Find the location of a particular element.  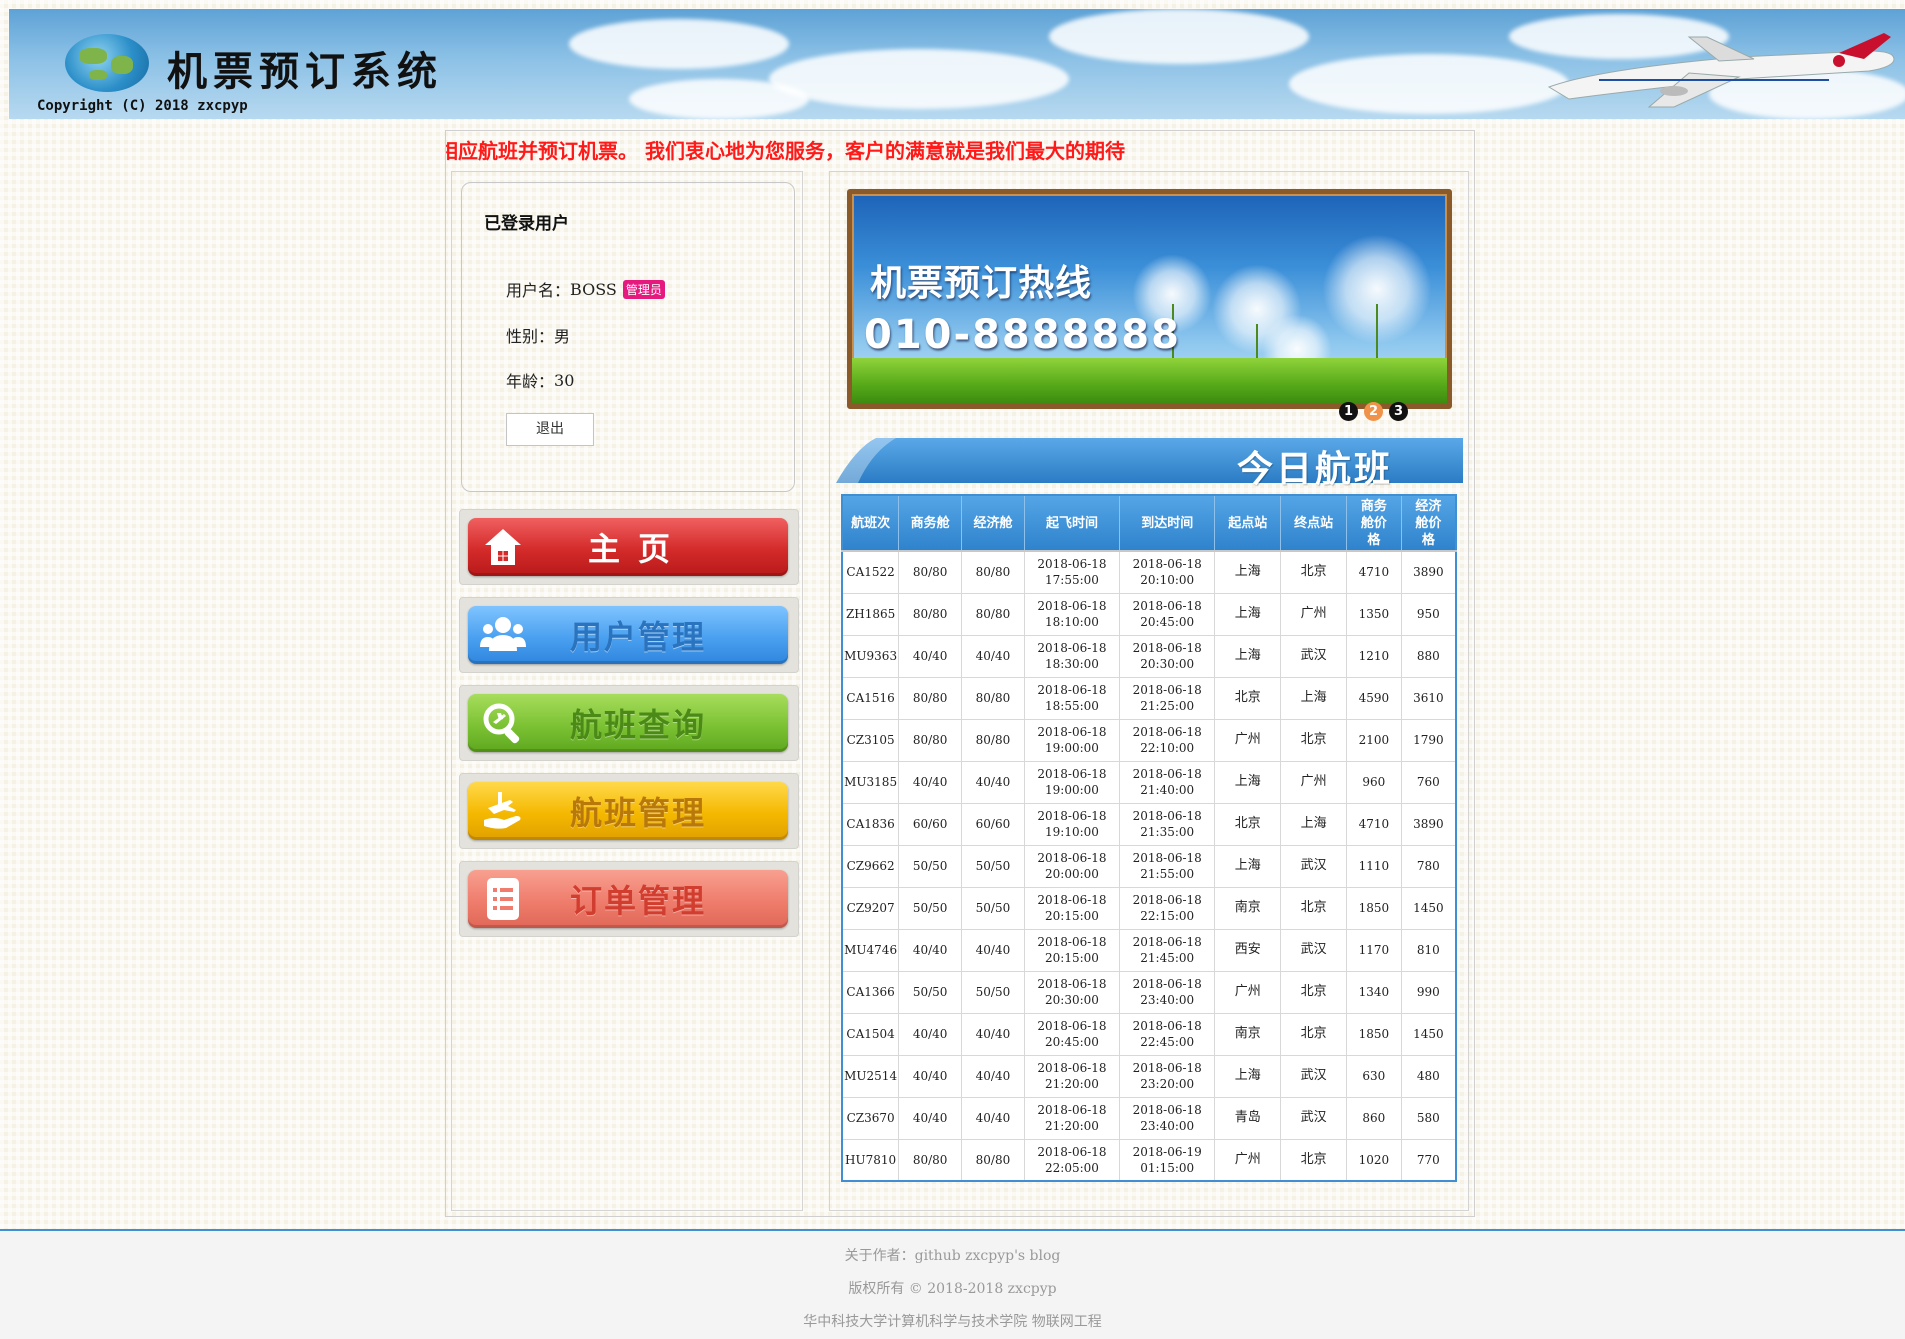

nav-user-management-button: 用户管理 is located at coordinates (628, 635).